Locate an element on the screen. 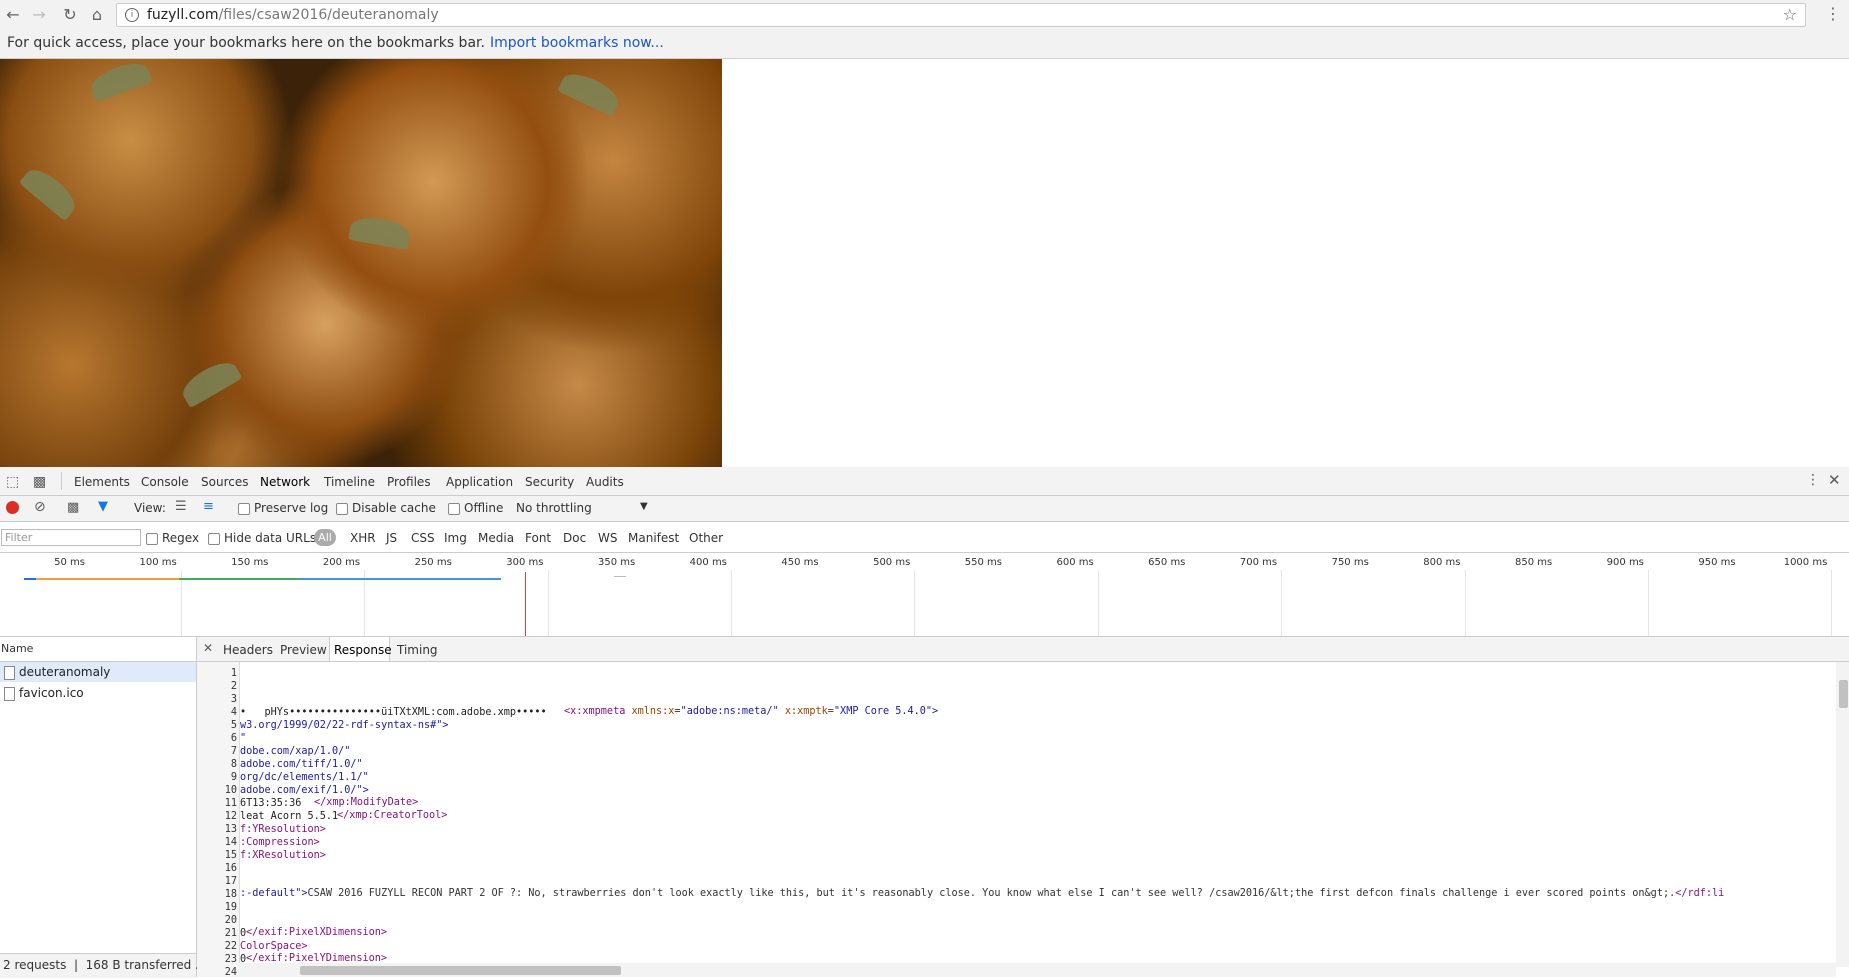 The height and width of the screenshot is (979, 1849). line-number: 17 is located at coordinates (230, 881).